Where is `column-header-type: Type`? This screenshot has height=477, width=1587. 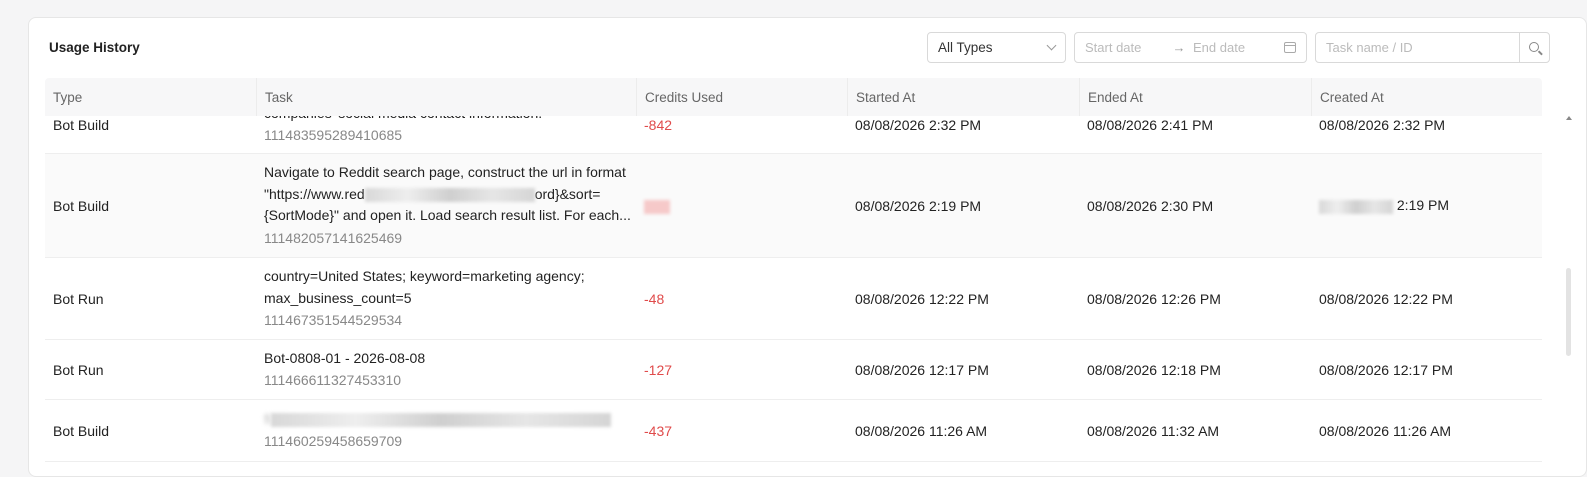
column-header-type: Type is located at coordinates (68, 97).